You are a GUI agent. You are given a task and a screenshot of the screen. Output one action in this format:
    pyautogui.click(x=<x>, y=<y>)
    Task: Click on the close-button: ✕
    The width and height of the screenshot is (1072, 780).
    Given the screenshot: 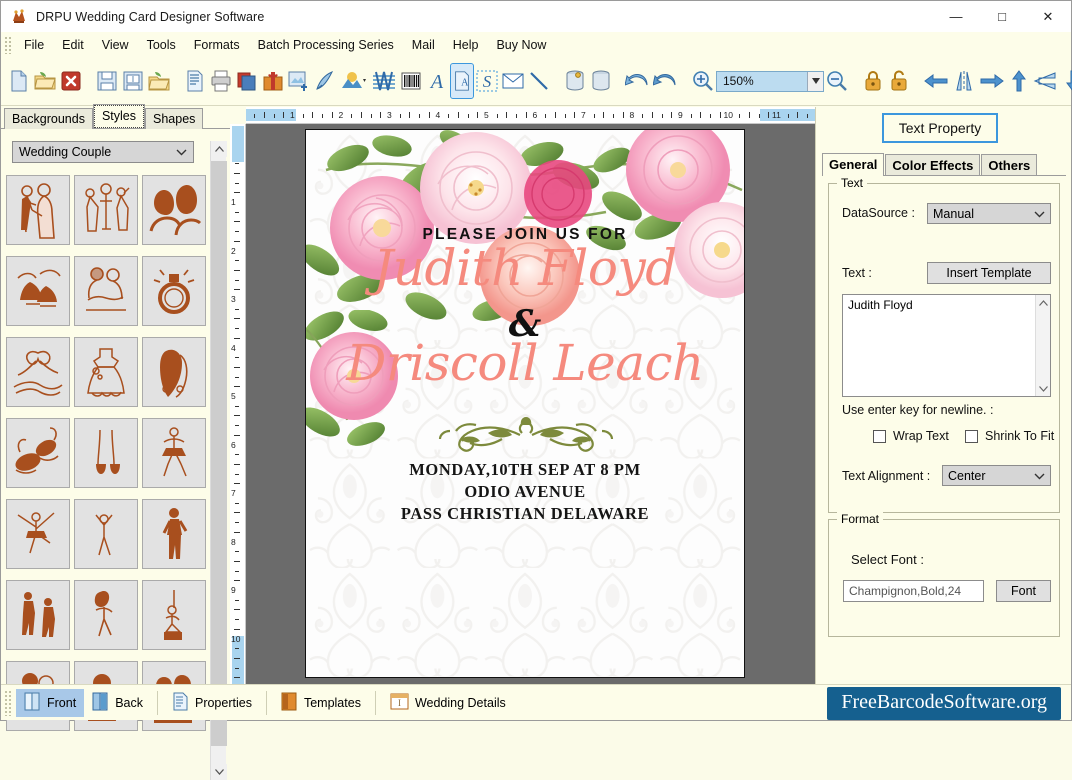 What is the action you would take?
    pyautogui.click(x=1048, y=16)
    